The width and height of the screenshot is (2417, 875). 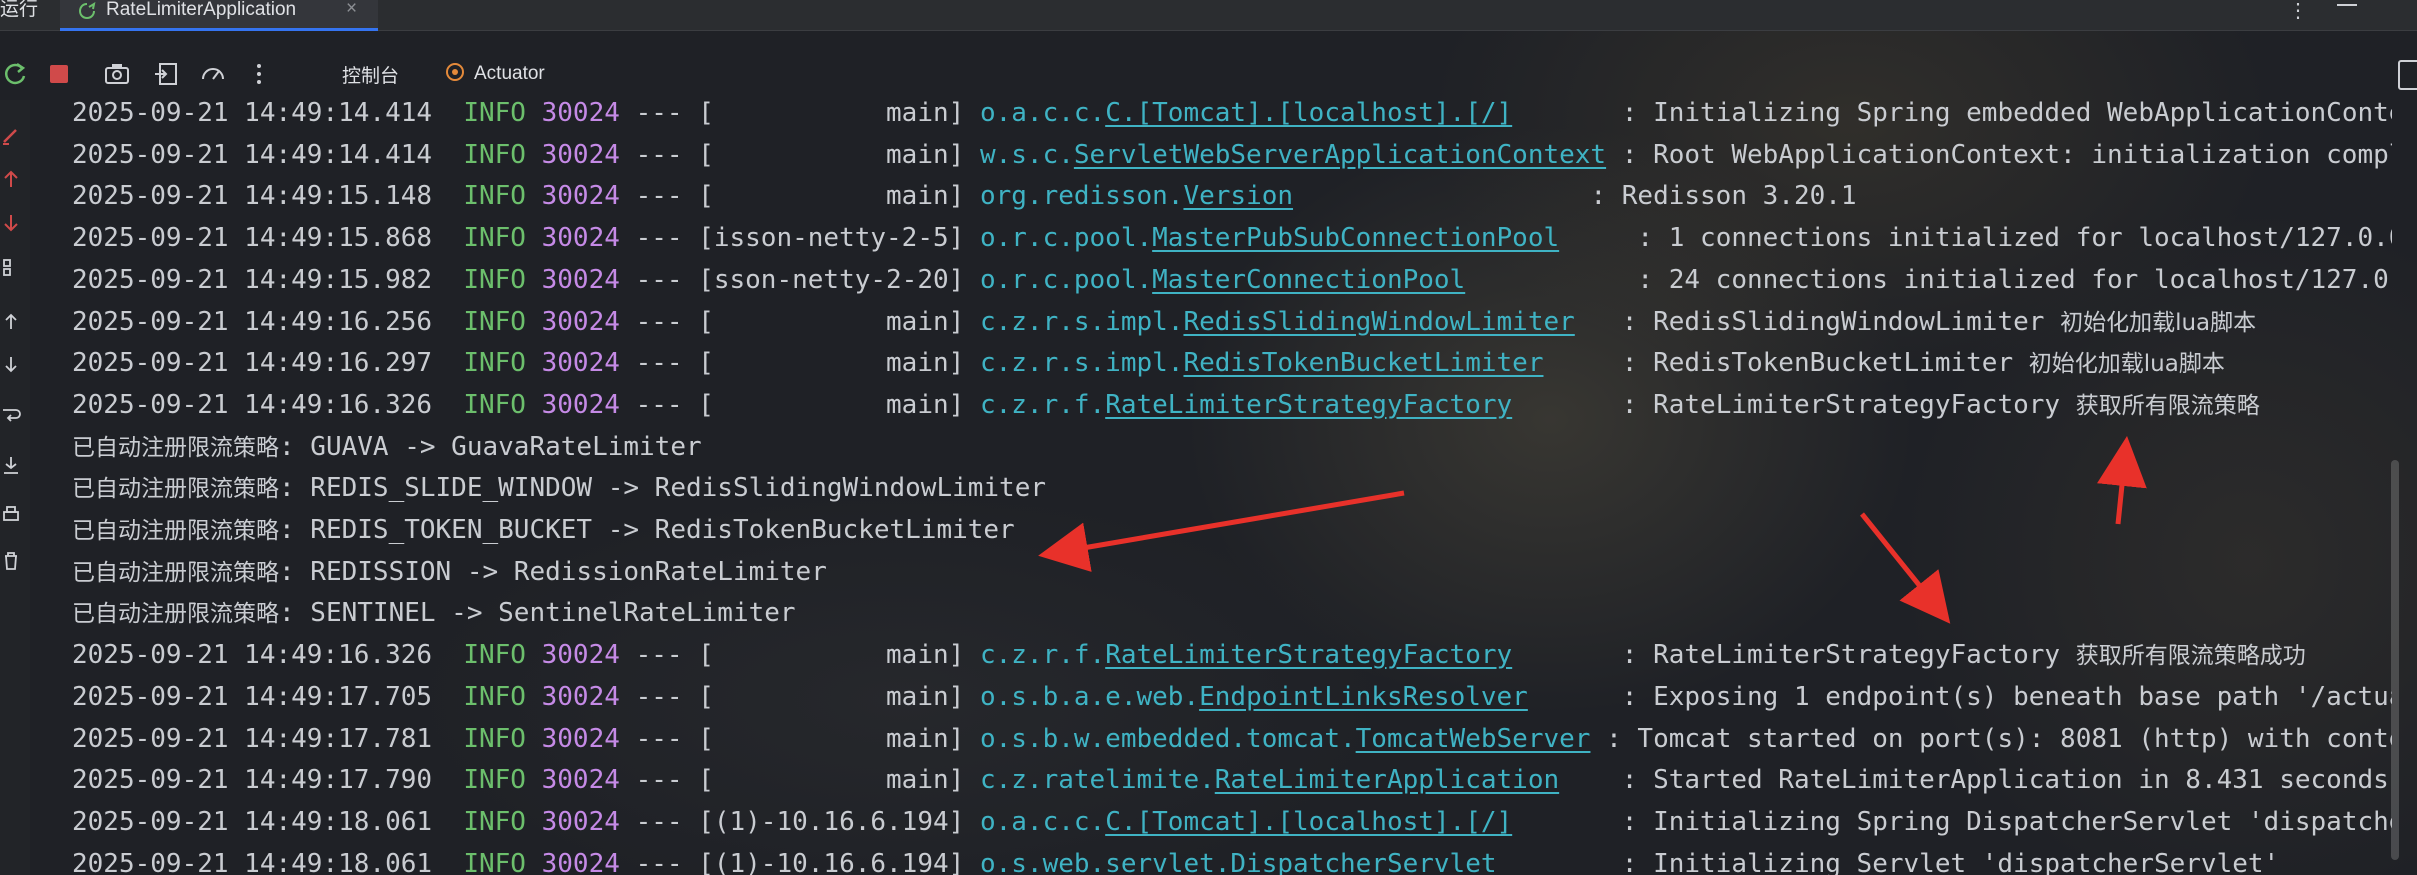 What do you see at coordinates (252, 196) in the screenshot?
I see `log-timestamp: 2025-09-21 14:49:15.148` at bounding box center [252, 196].